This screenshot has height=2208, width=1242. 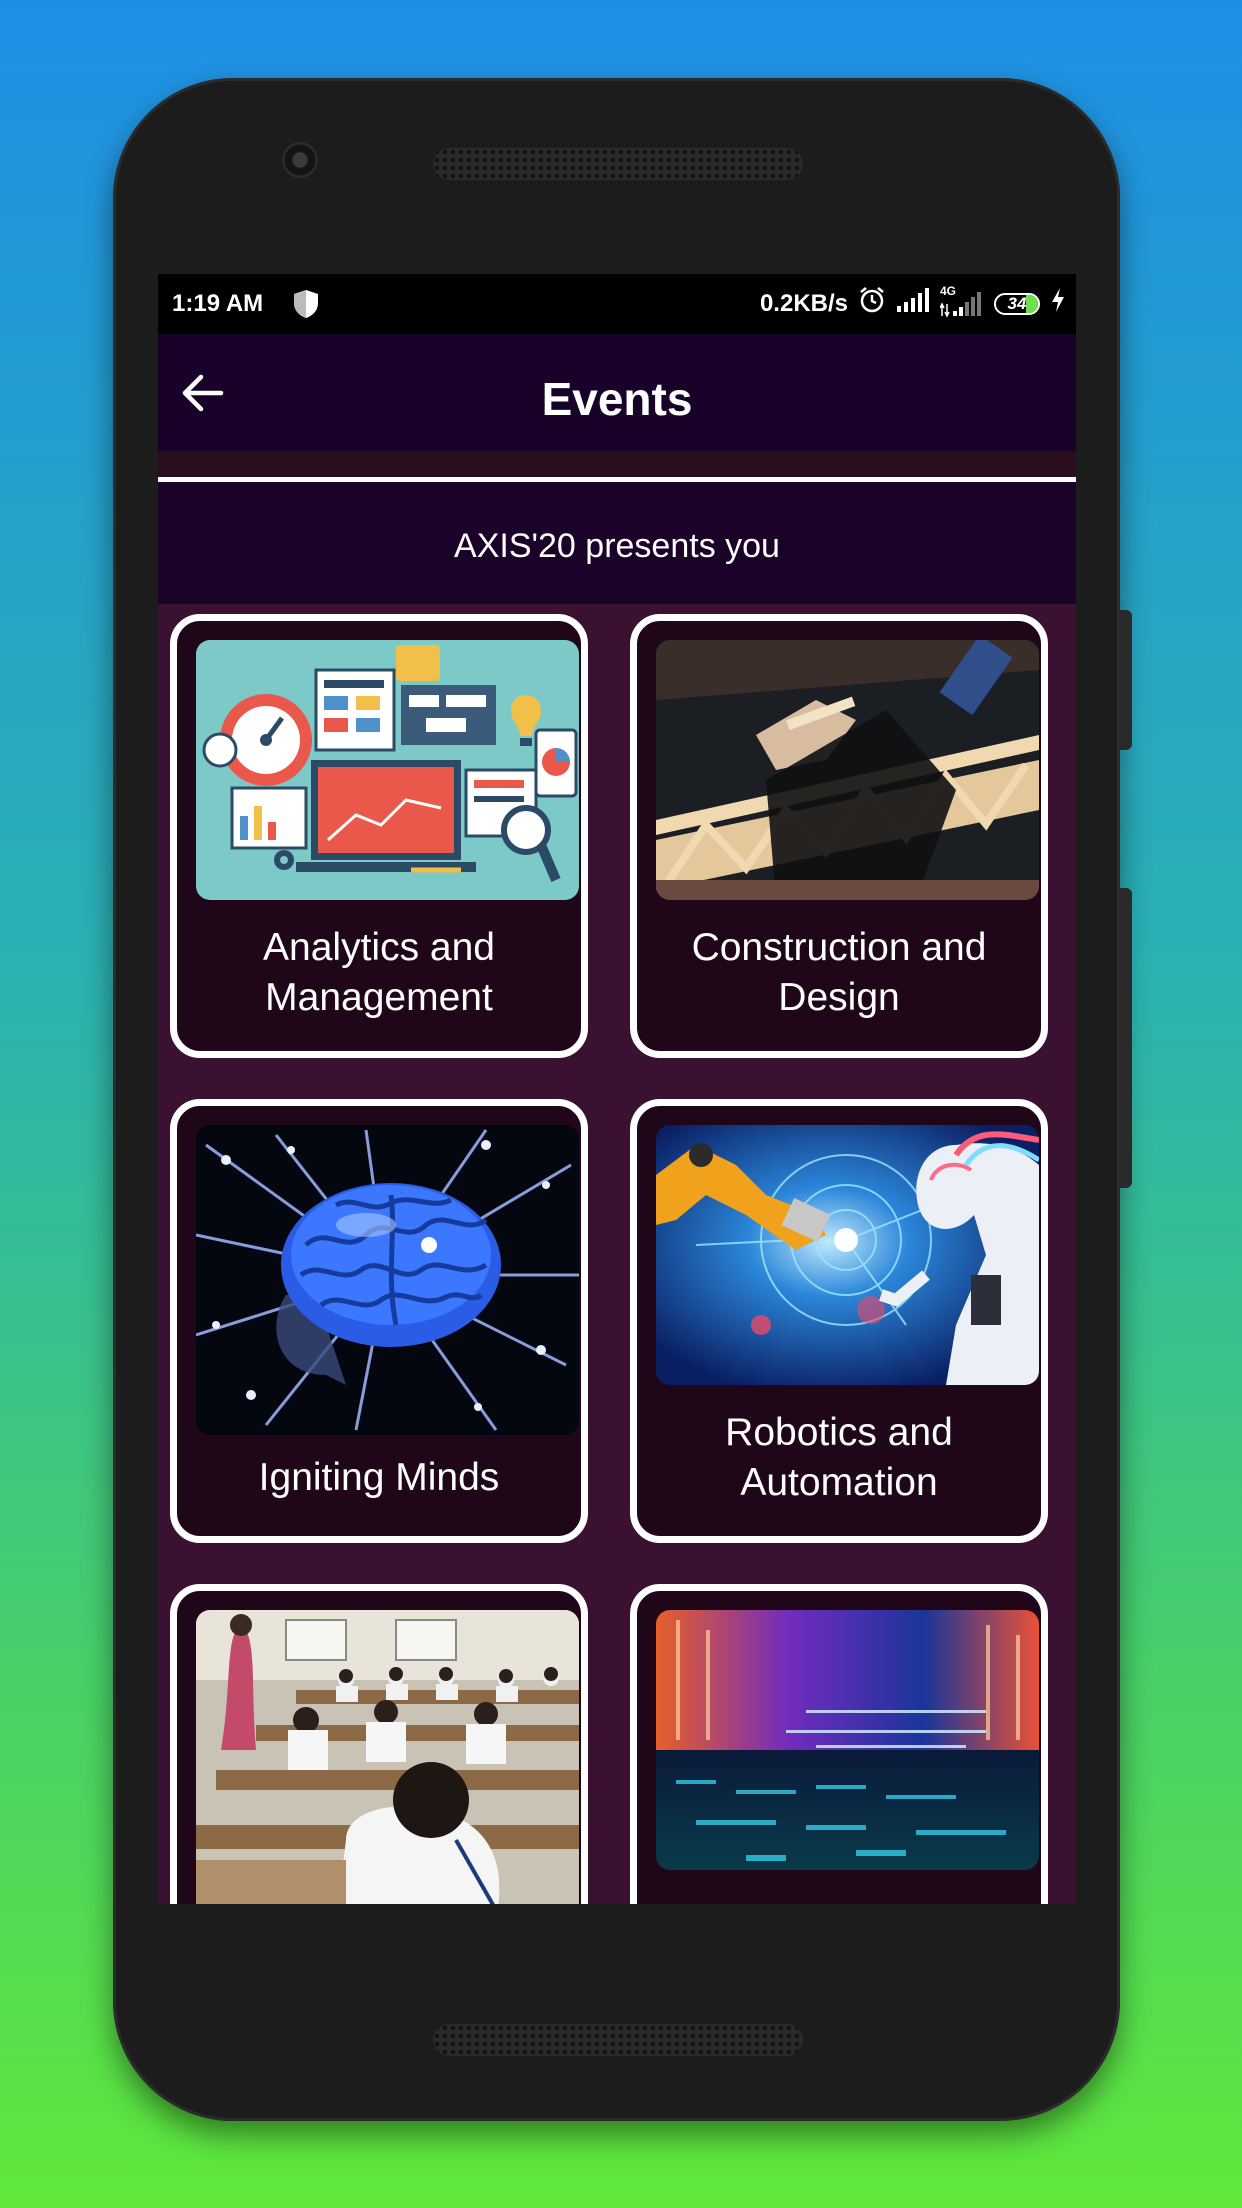 I want to click on event-card-igniting-minds: Igniting Minds, so click(x=379, y=1321).